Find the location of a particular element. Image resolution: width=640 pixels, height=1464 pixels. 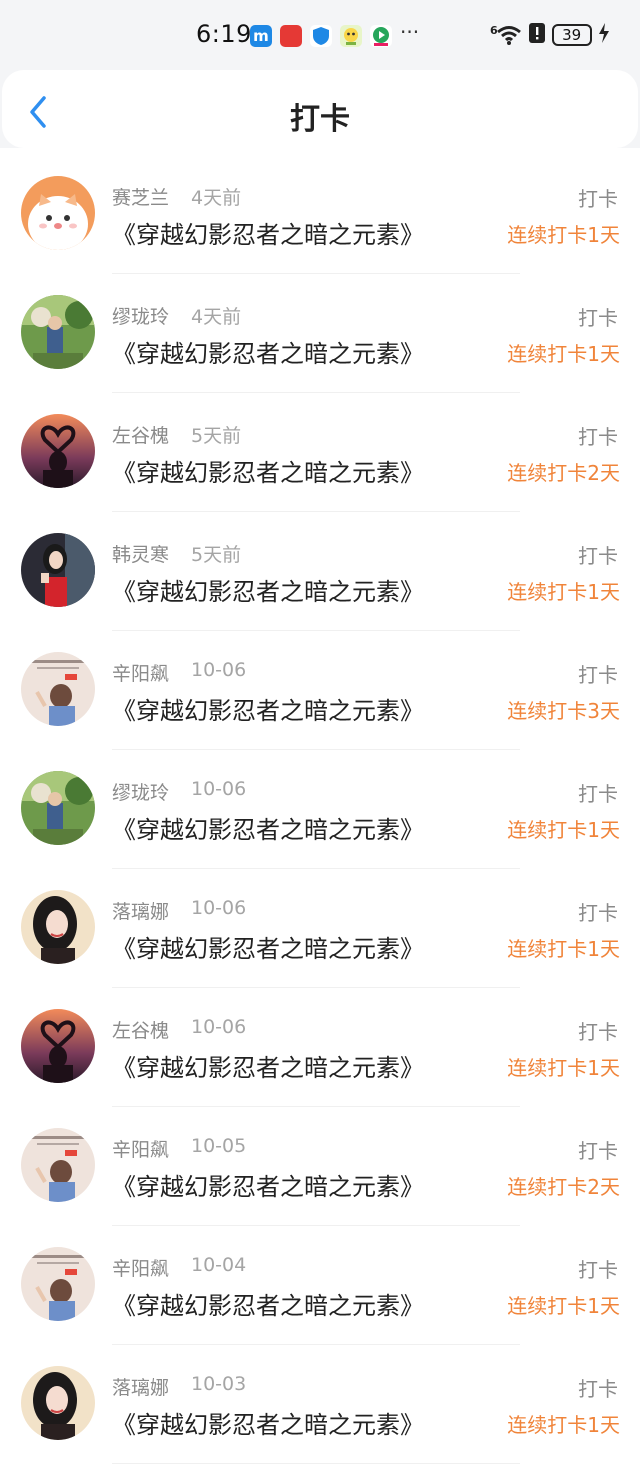

battery-indicator: 39 is located at coordinates (571, 35).